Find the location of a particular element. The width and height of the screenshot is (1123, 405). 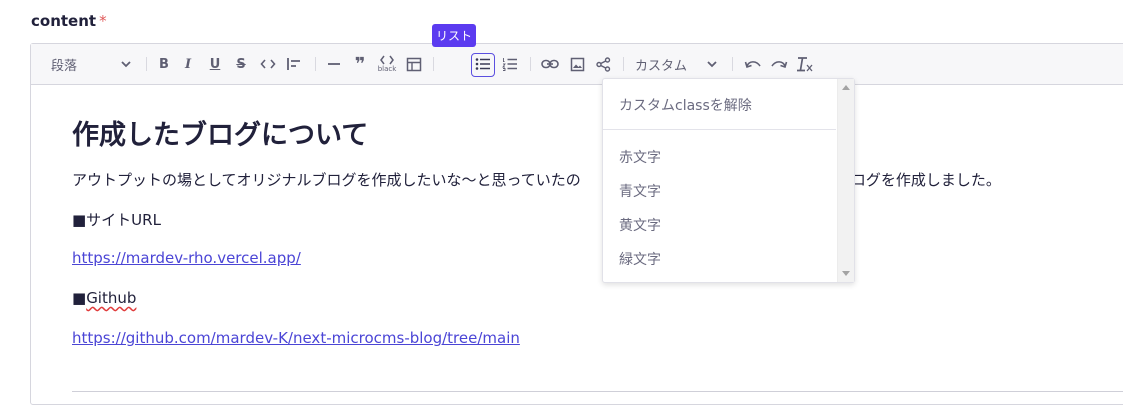

share-icon is located at coordinates (603, 64).